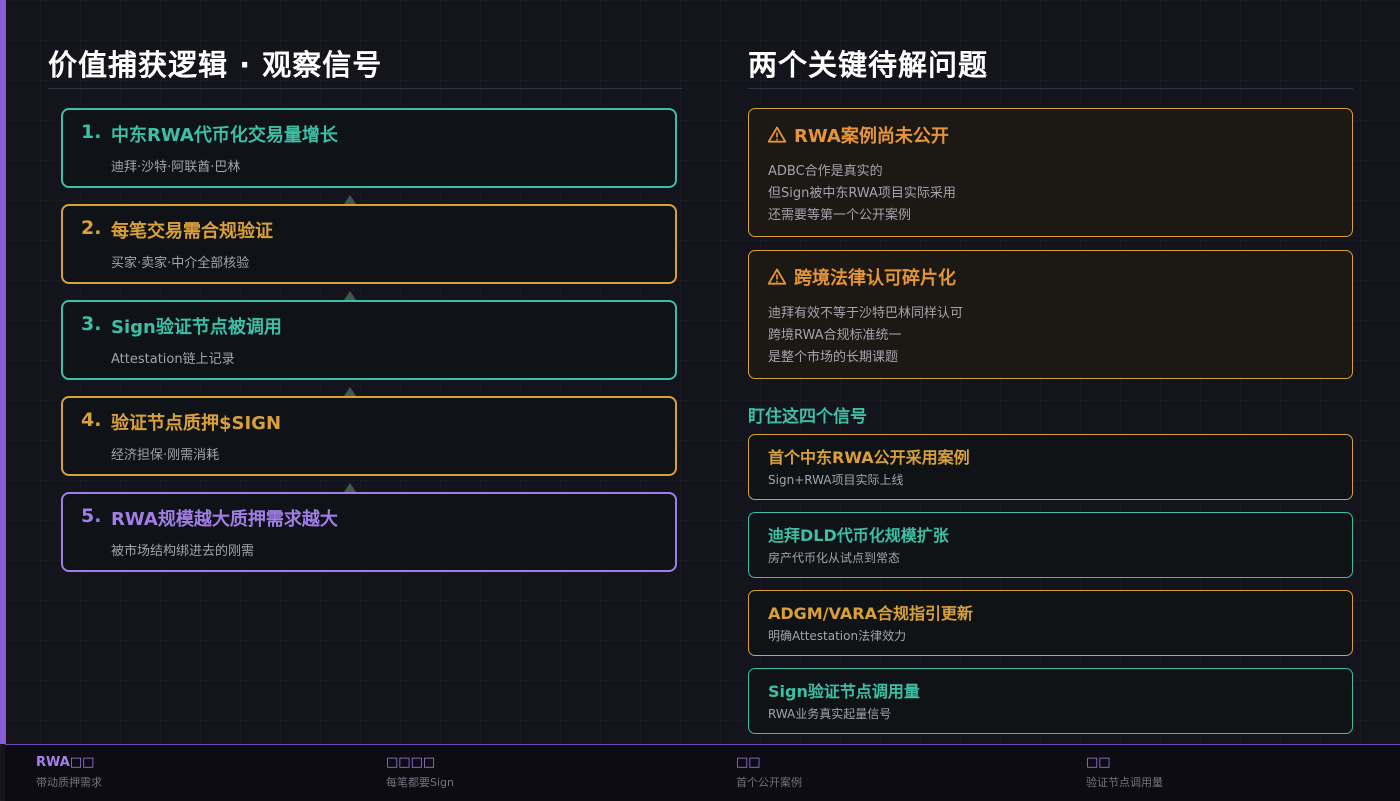 The image size is (1400, 801). Describe the element at coordinates (834, 558) in the screenshot. I see `signal-subtitle: 房产代币化从试点到常态` at that location.